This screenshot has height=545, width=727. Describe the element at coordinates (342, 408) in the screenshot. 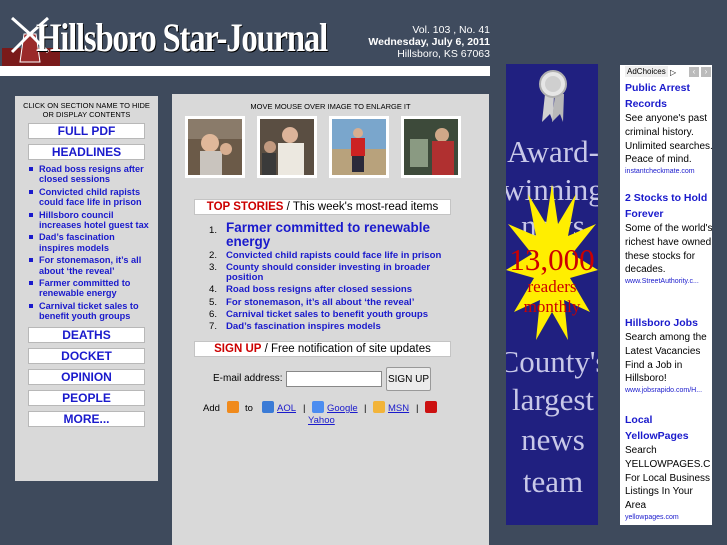

I see `google-link: Google` at that location.